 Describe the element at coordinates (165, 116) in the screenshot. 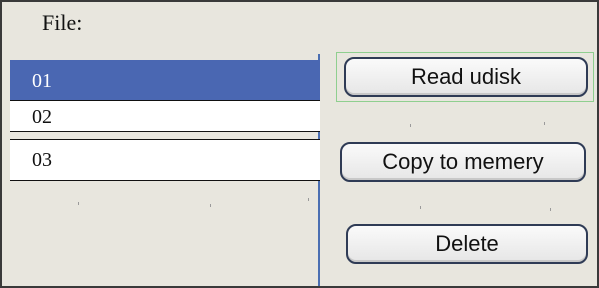

I see `file-list-item-02: 02` at that location.